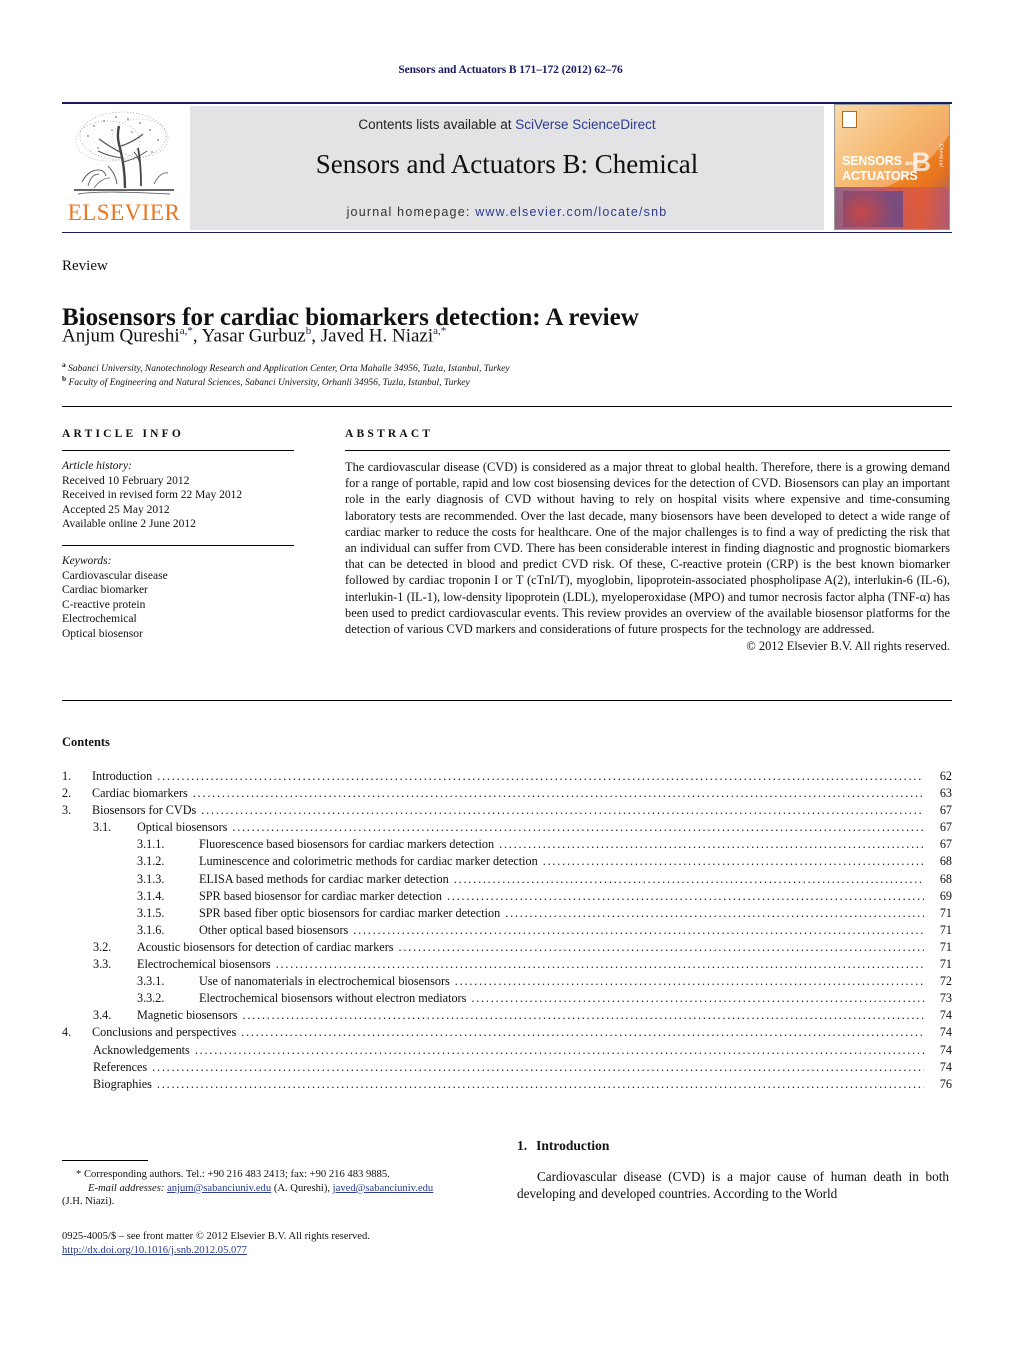 The width and height of the screenshot is (1021, 1351). What do you see at coordinates (507, 232) in the screenshot?
I see `masthead-bottom-rule` at bounding box center [507, 232].